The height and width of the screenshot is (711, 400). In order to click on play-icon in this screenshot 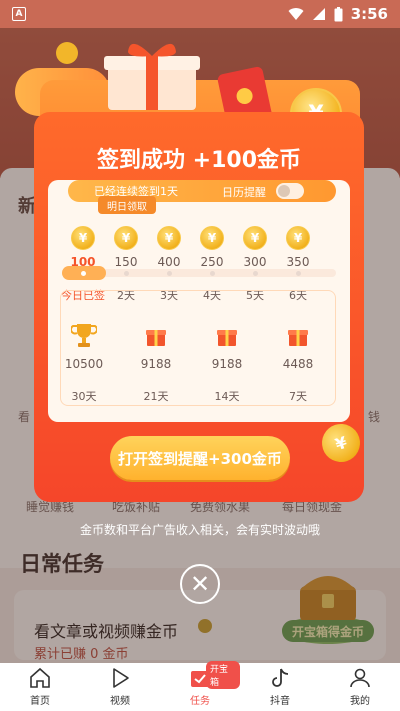, I will do `click(121, 678)`.